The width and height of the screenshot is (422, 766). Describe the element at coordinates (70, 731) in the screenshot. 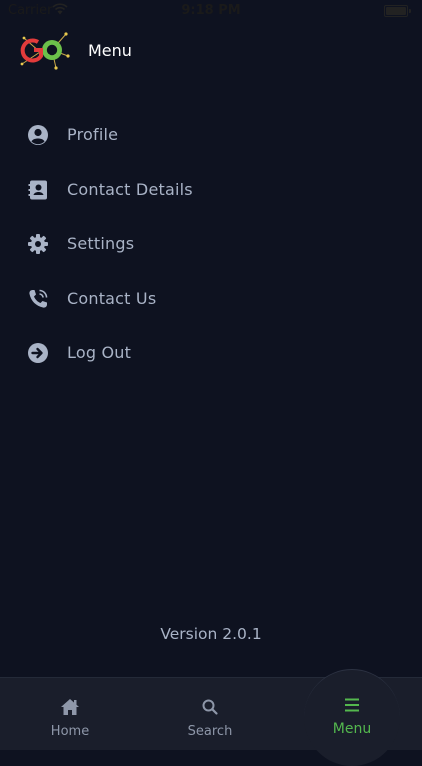

I see `tab-label: Home` at that location.